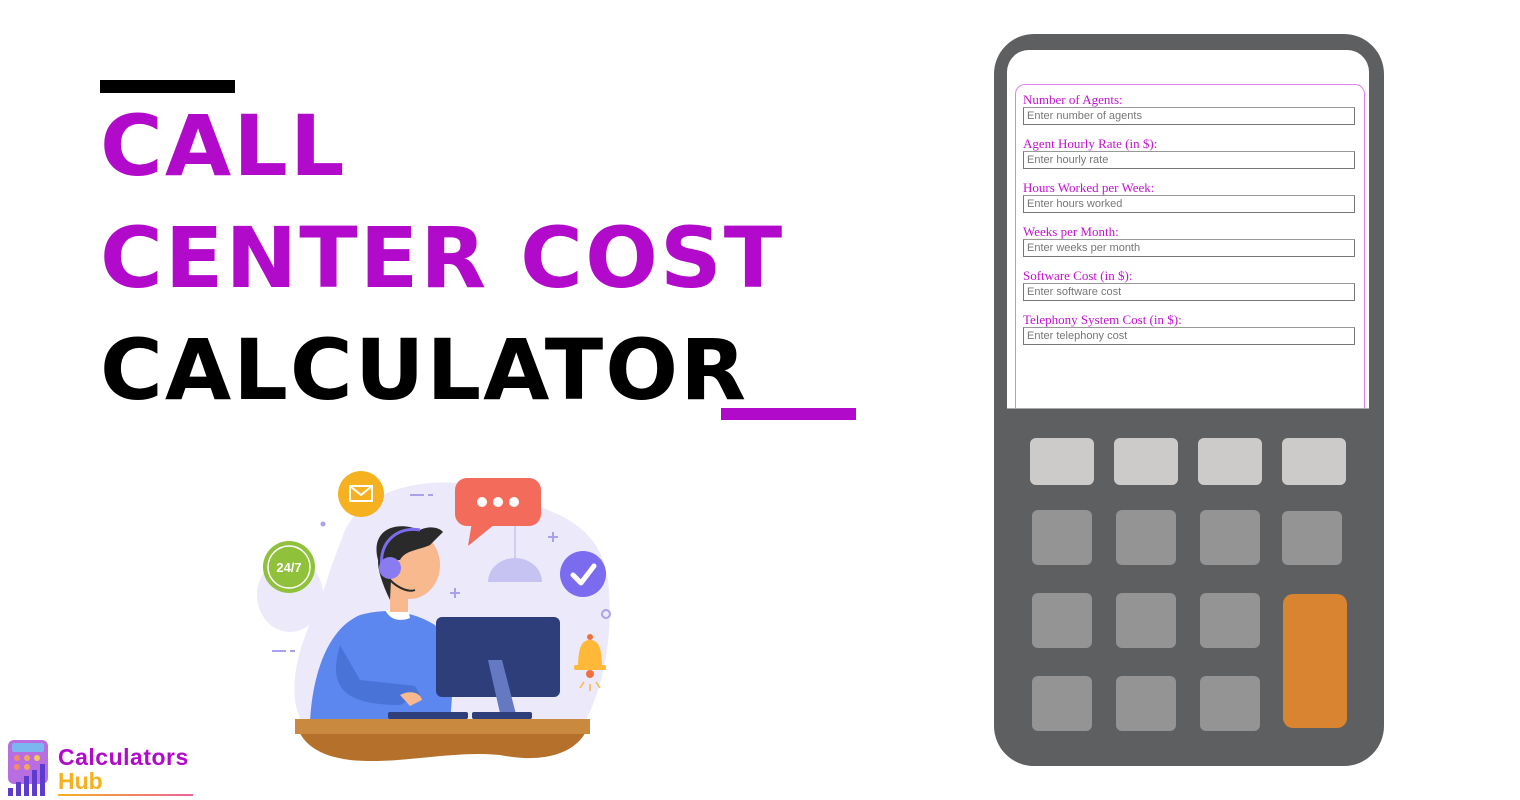 The image size is (1520, 800). I want to click on input-agent-hourly-rate, so click(1189, 160).